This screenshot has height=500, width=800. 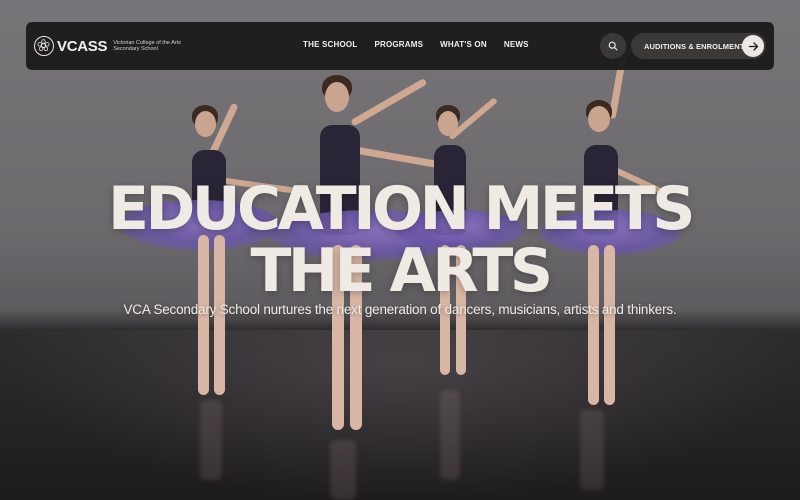 What do you see at coordinates (516, 44) in the screenshot?
I see `nav-link-news: NEWS` at bounding box center [516, 44].